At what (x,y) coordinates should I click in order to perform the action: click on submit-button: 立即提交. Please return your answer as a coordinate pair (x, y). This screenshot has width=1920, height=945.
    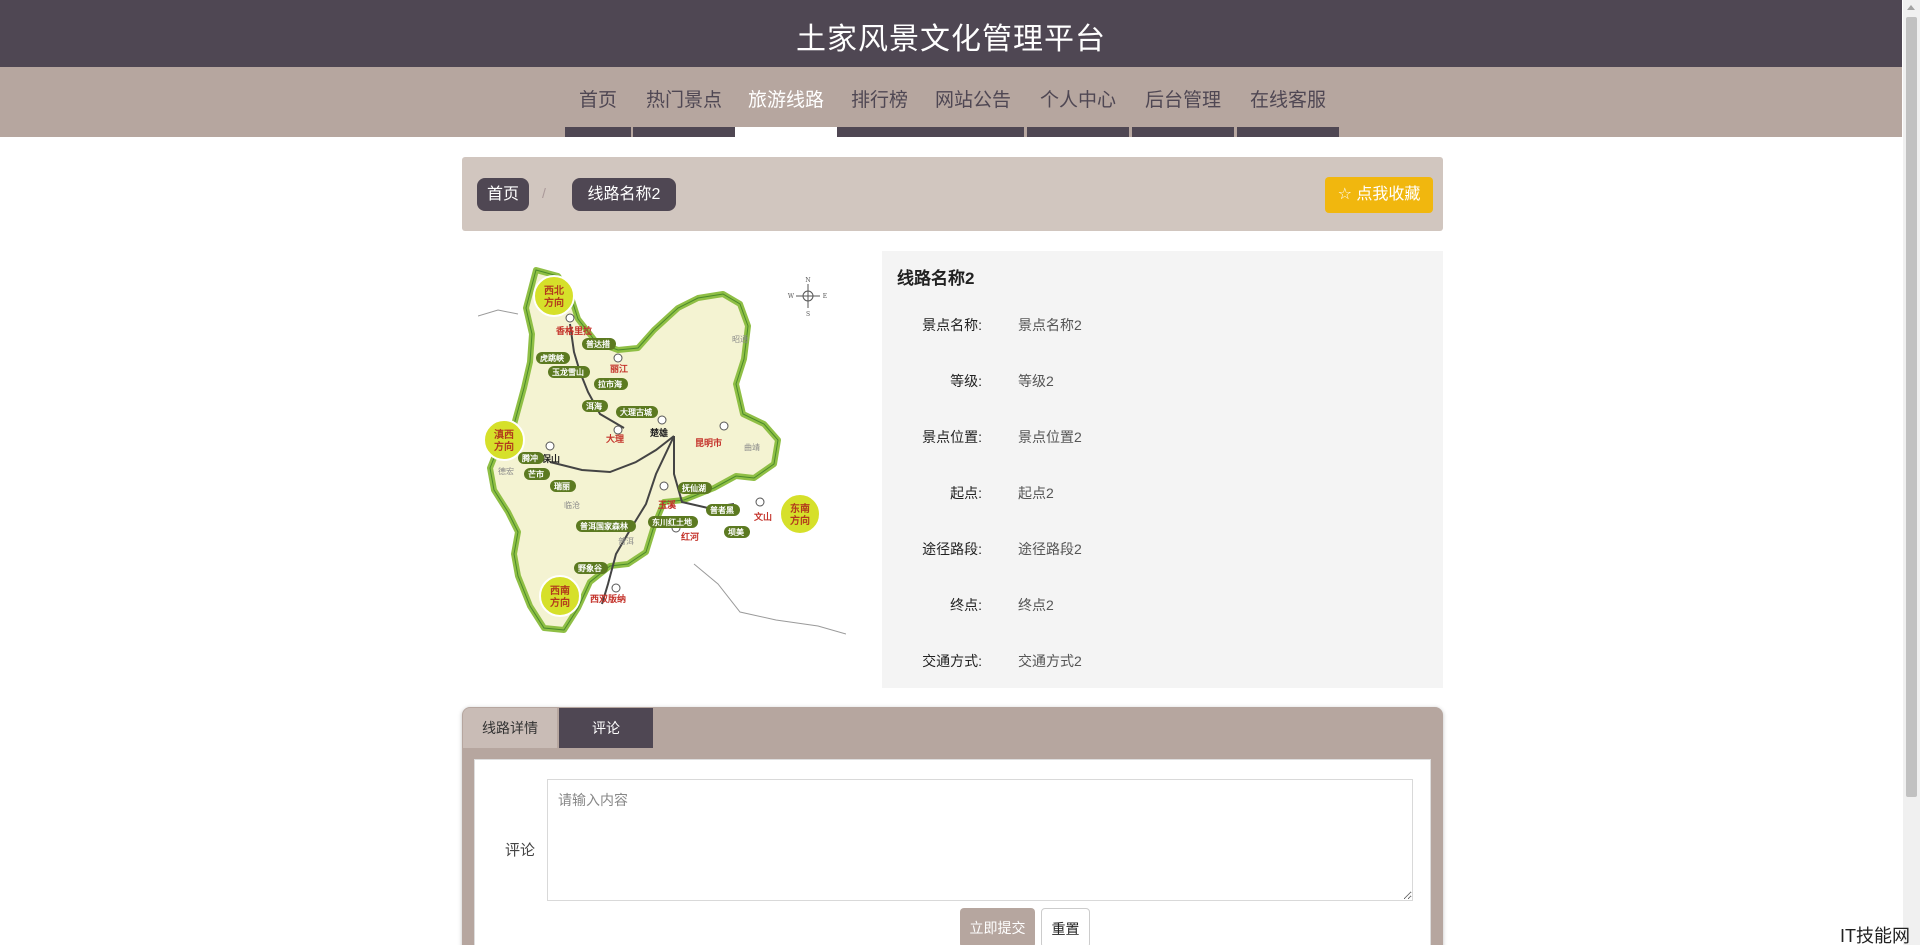
    Looking at the image, I should click on (997, 926).